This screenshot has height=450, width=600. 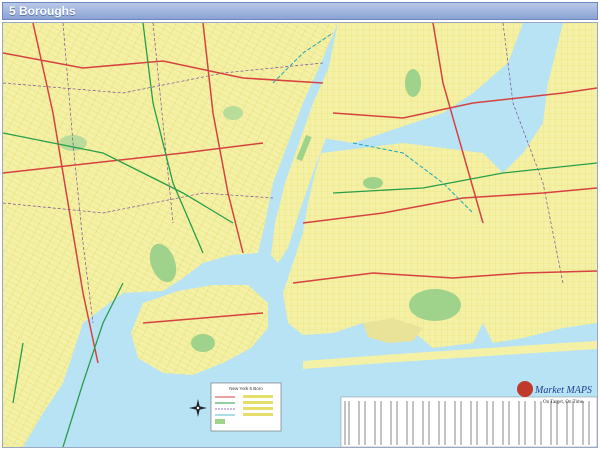 What do you see at coordinates (563, 390) in the screenshot?
I see `brand-name: Market MAPS` at bounding box center [563, 390].